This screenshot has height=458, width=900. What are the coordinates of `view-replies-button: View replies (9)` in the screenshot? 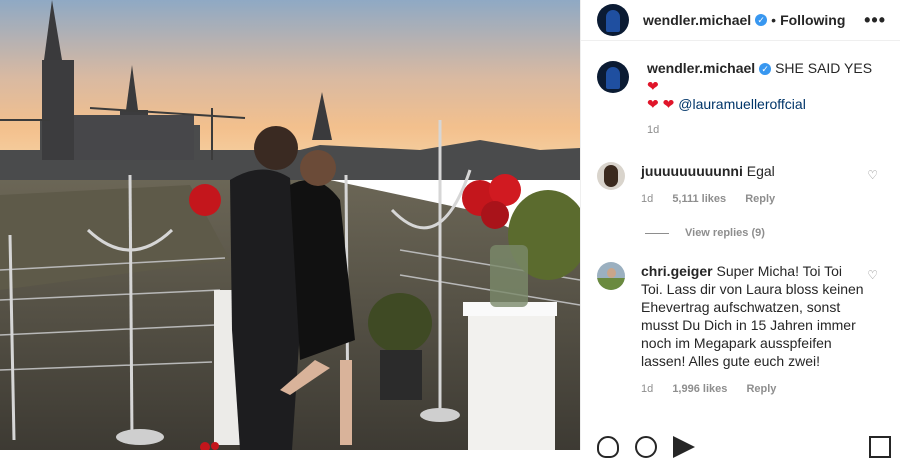 It's located at (705, 233).